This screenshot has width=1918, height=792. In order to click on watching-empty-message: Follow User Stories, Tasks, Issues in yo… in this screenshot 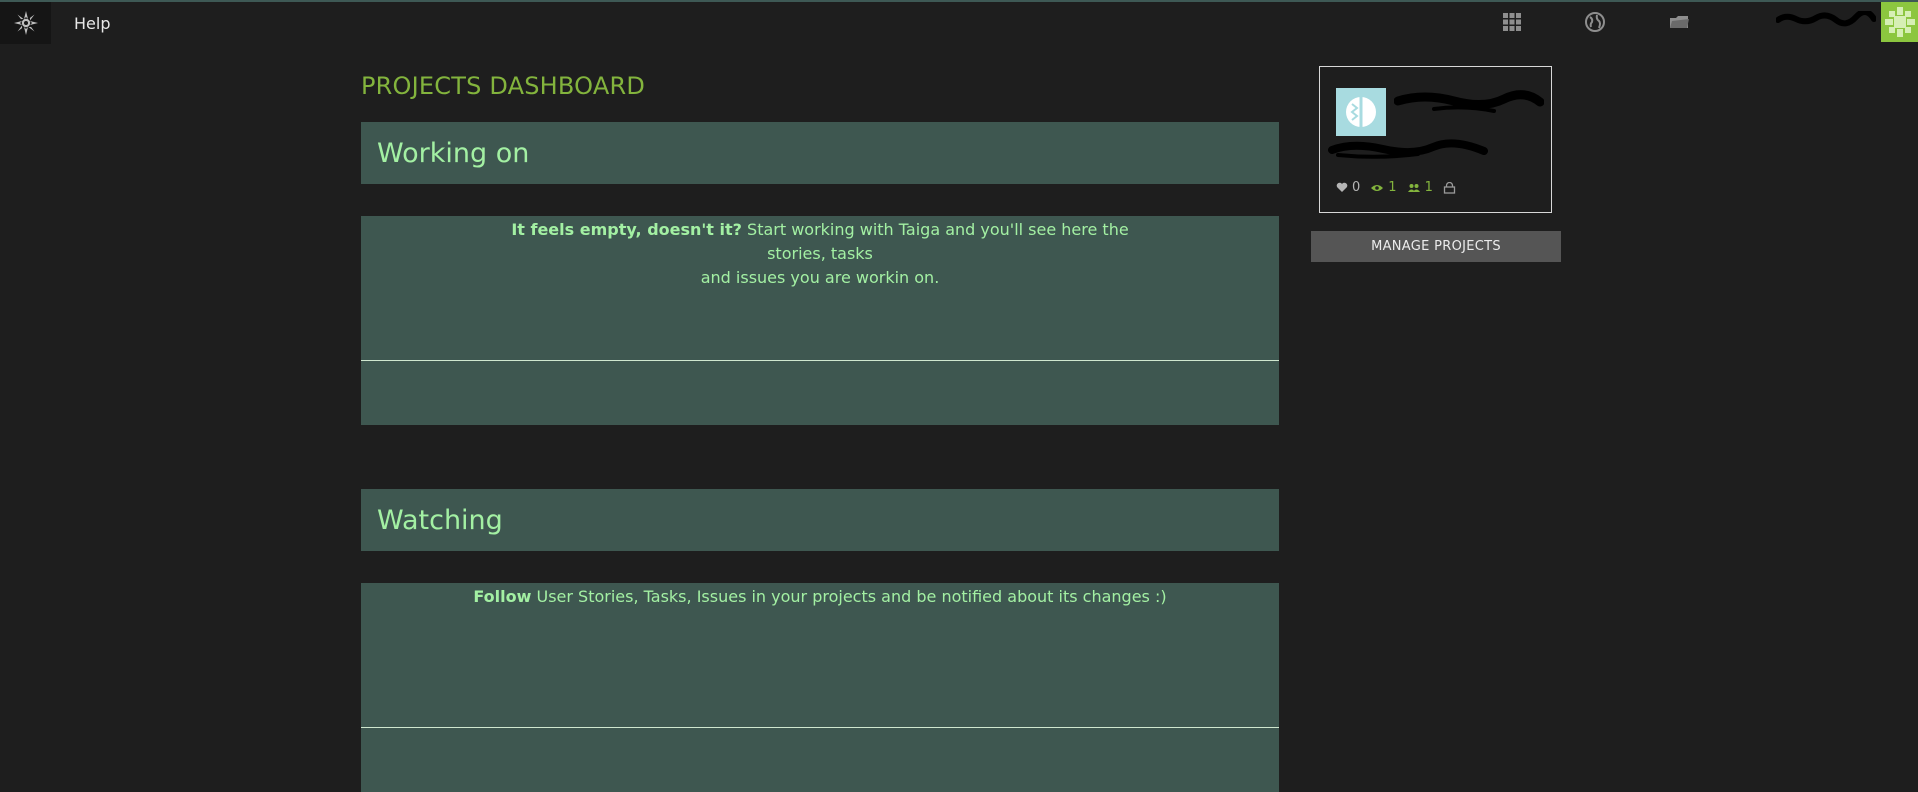, I will do `click(820, 597)`.